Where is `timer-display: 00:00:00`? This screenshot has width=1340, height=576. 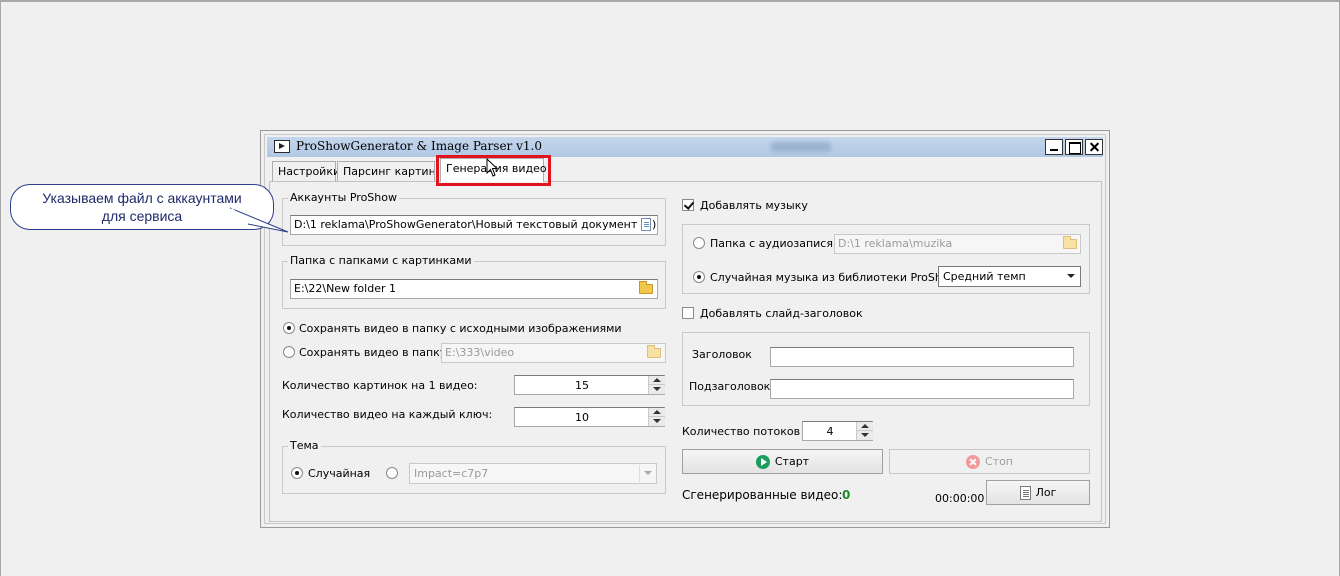 timer-display: 00:00:00 is located at coordinates (960, 498).